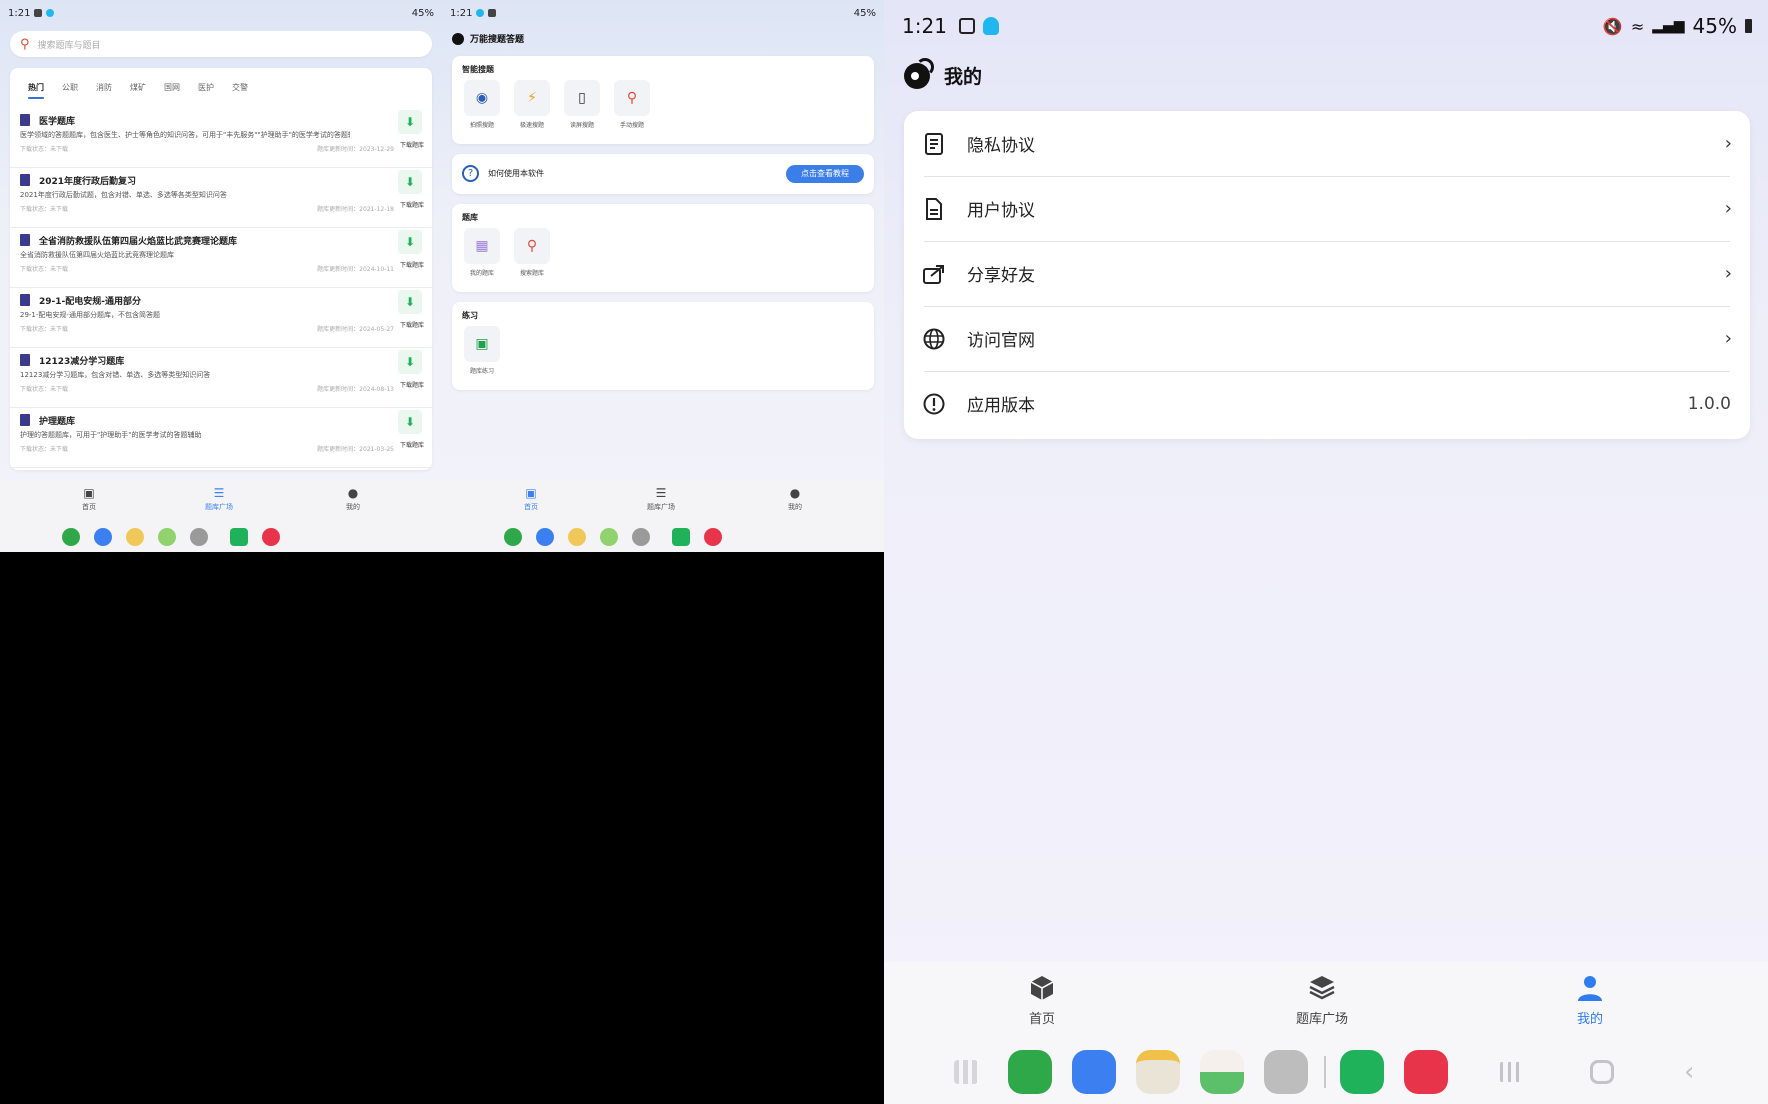  What do you see at coordinates (963, 77) in the screenshot?
I see `page-title: 我的` at bounding box center [963, 77].